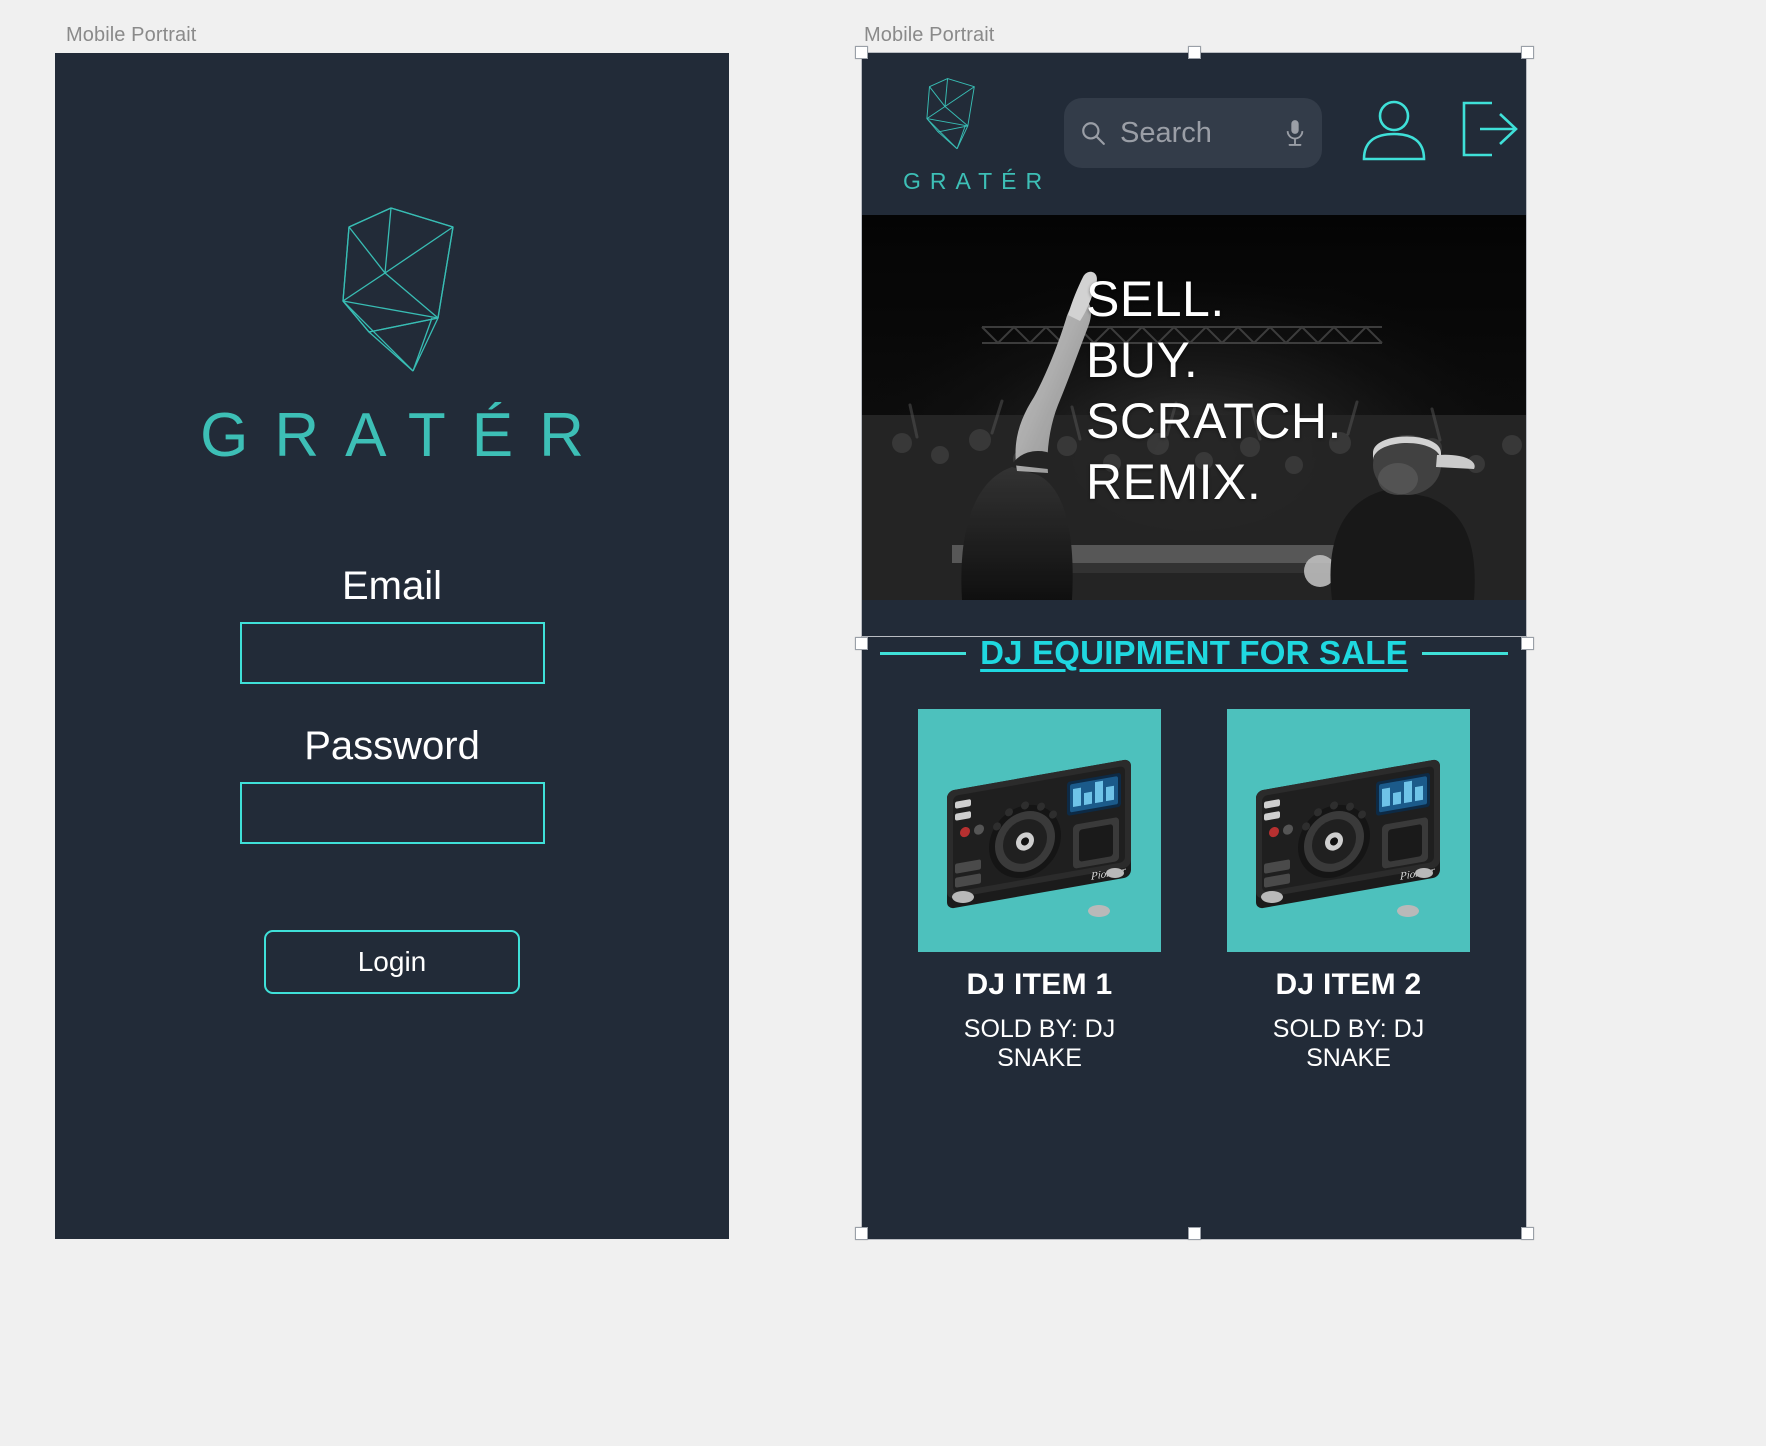 The height and width of the screenshot is (1446, 1766). What do you see at coordinates (392, 746) in the screenshot?
I see `password-label: Password` at bounding box center [392, 746].